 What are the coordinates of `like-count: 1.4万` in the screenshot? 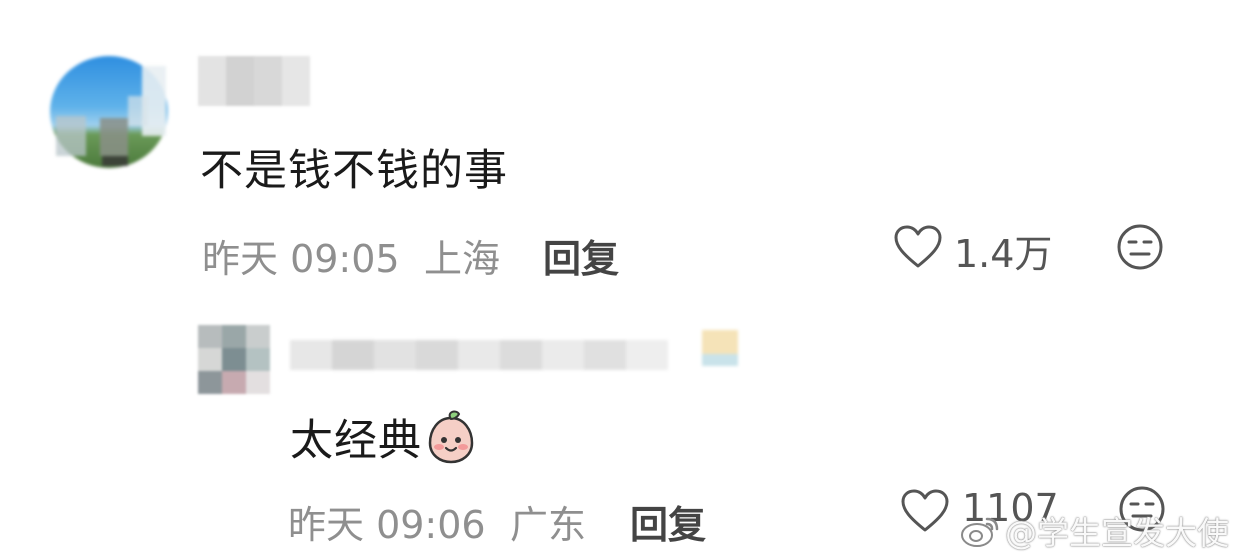 It's located at (1003, 254).